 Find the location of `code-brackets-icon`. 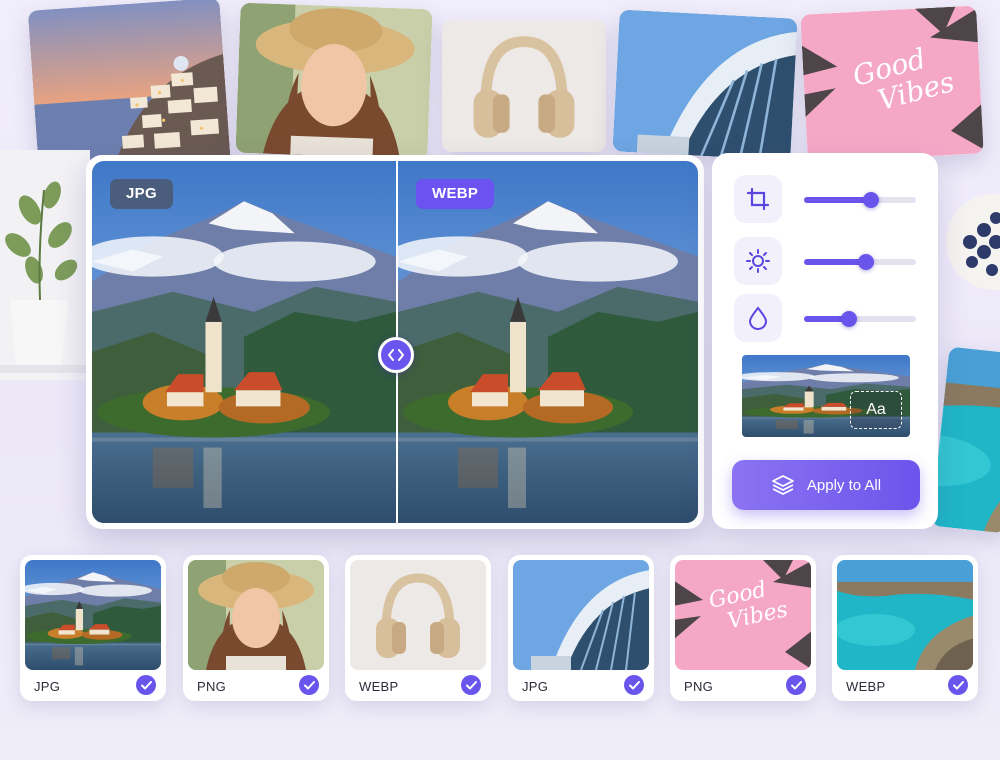

code-brackets-icon is located at coordinates (396, 355).